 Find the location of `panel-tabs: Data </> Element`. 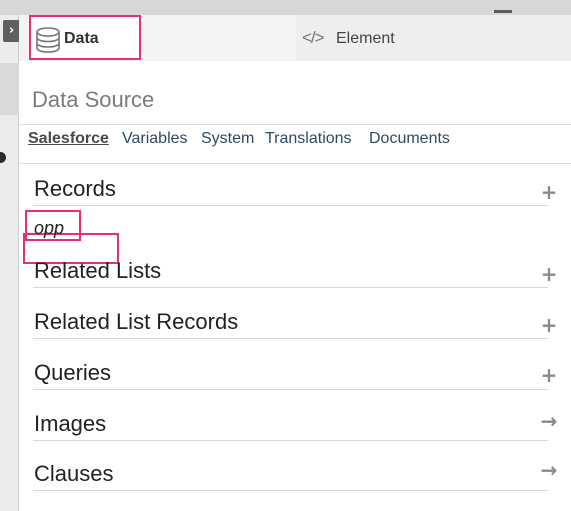

panel-tabs: Data </> Element is located at coordinates (295, 38).